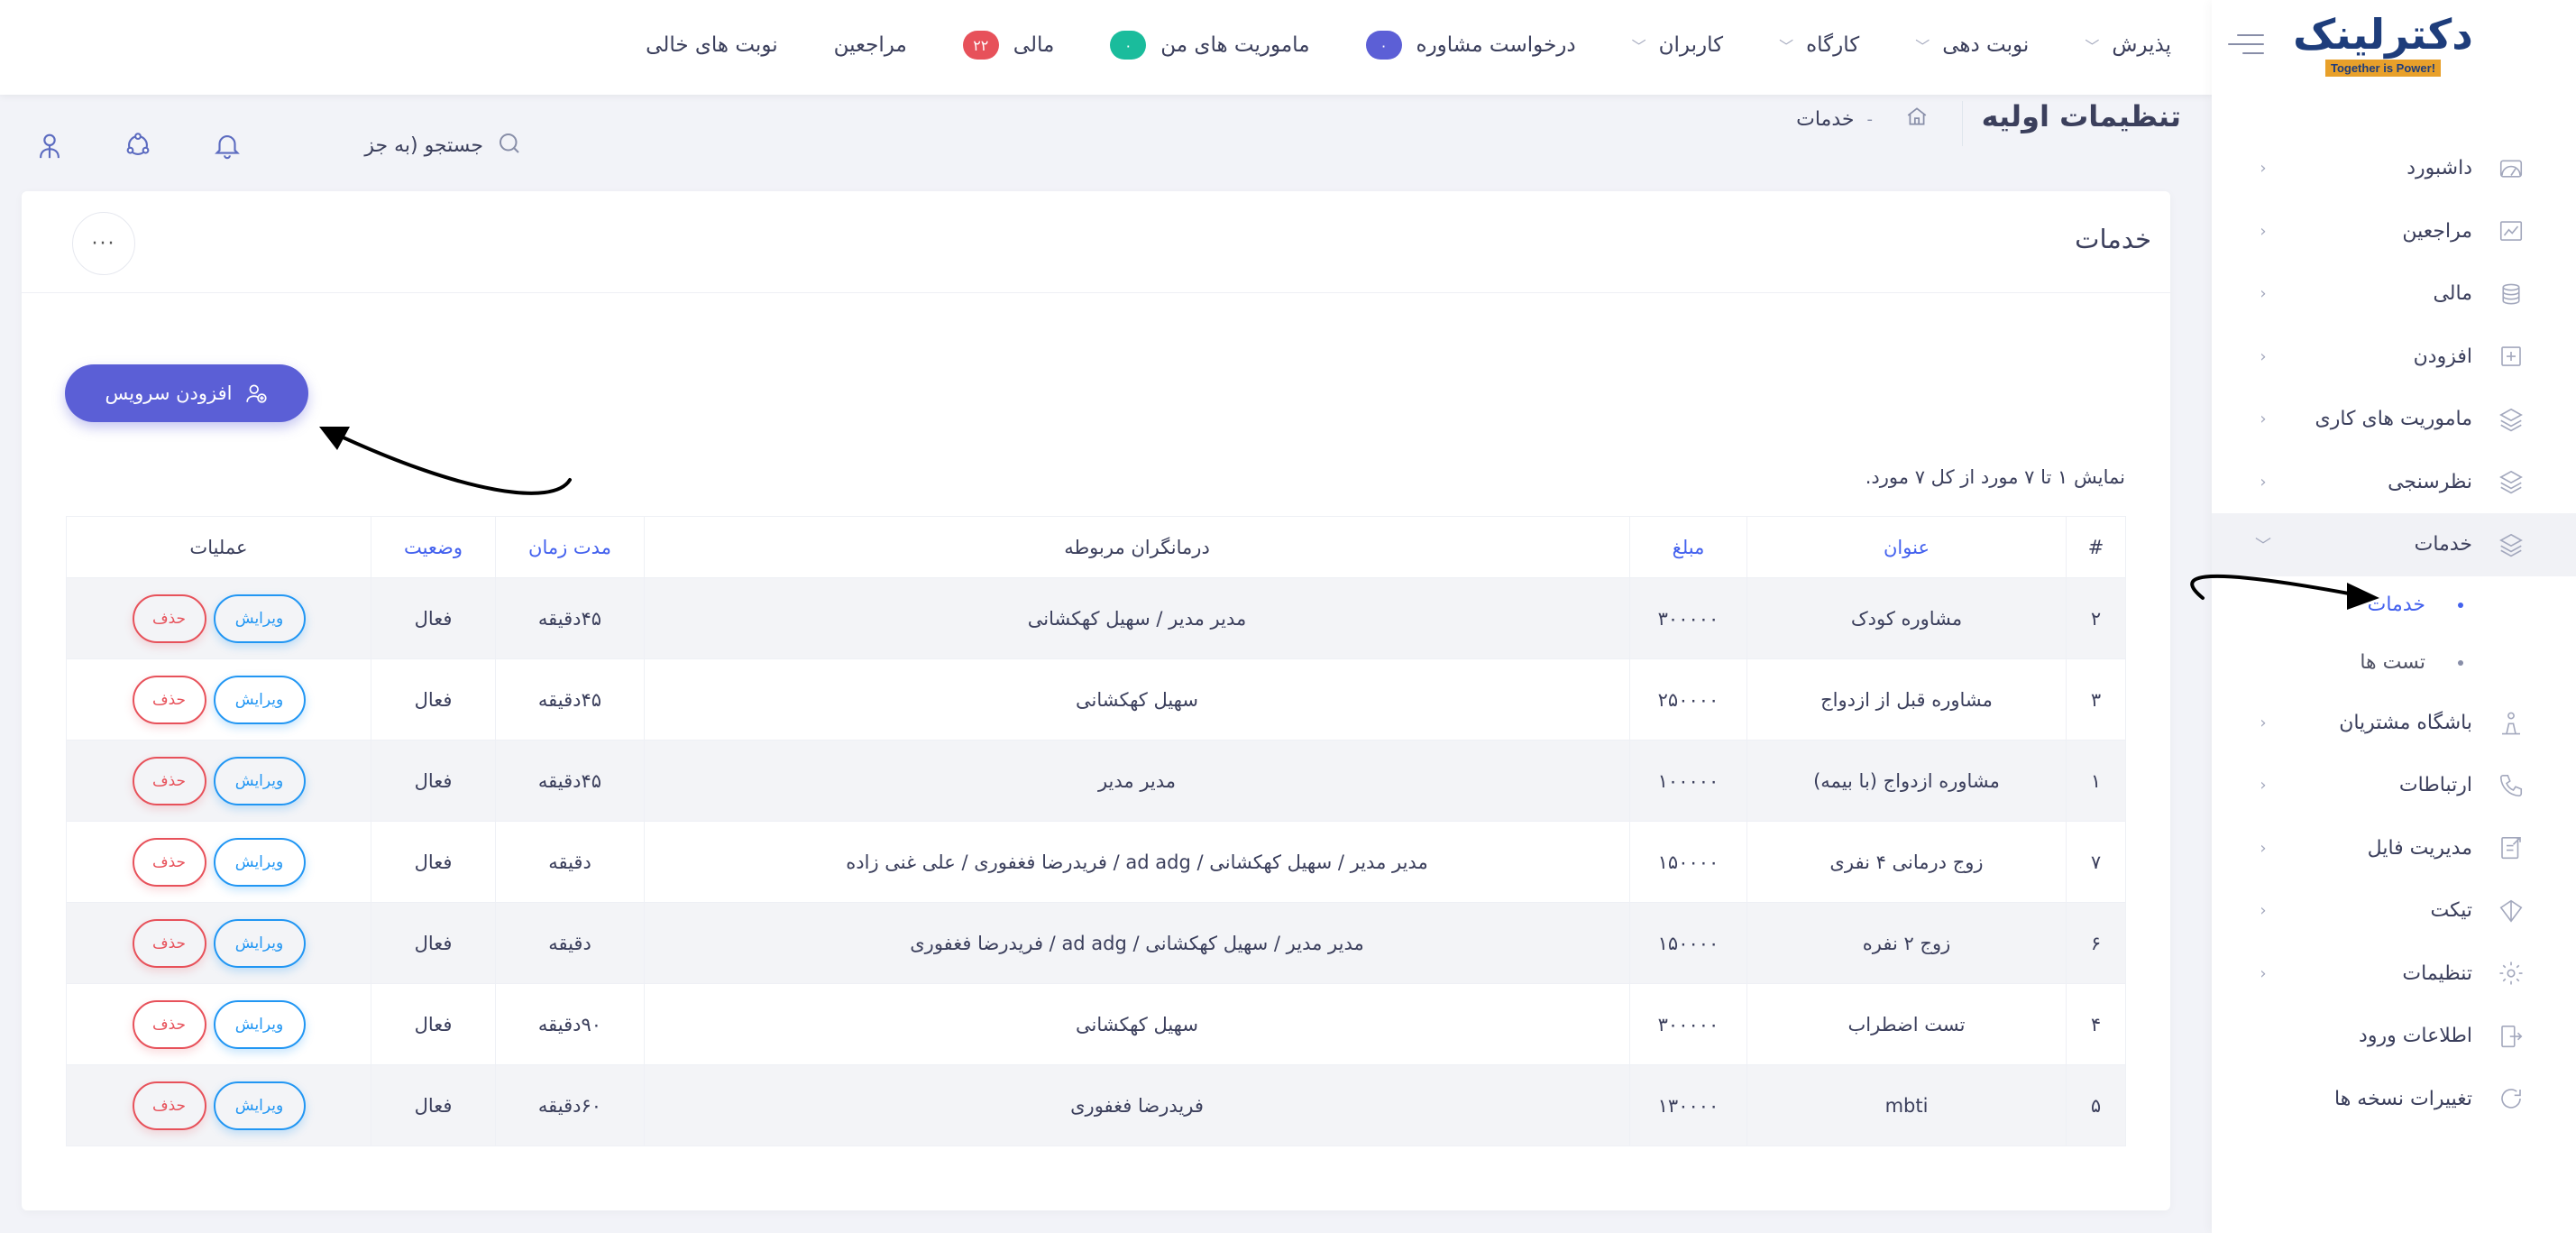 Image resolution: width=2576 pixels, height=1233 pixels. I want to click on add-service-button: افزودن سرویس, so click(186, 393).